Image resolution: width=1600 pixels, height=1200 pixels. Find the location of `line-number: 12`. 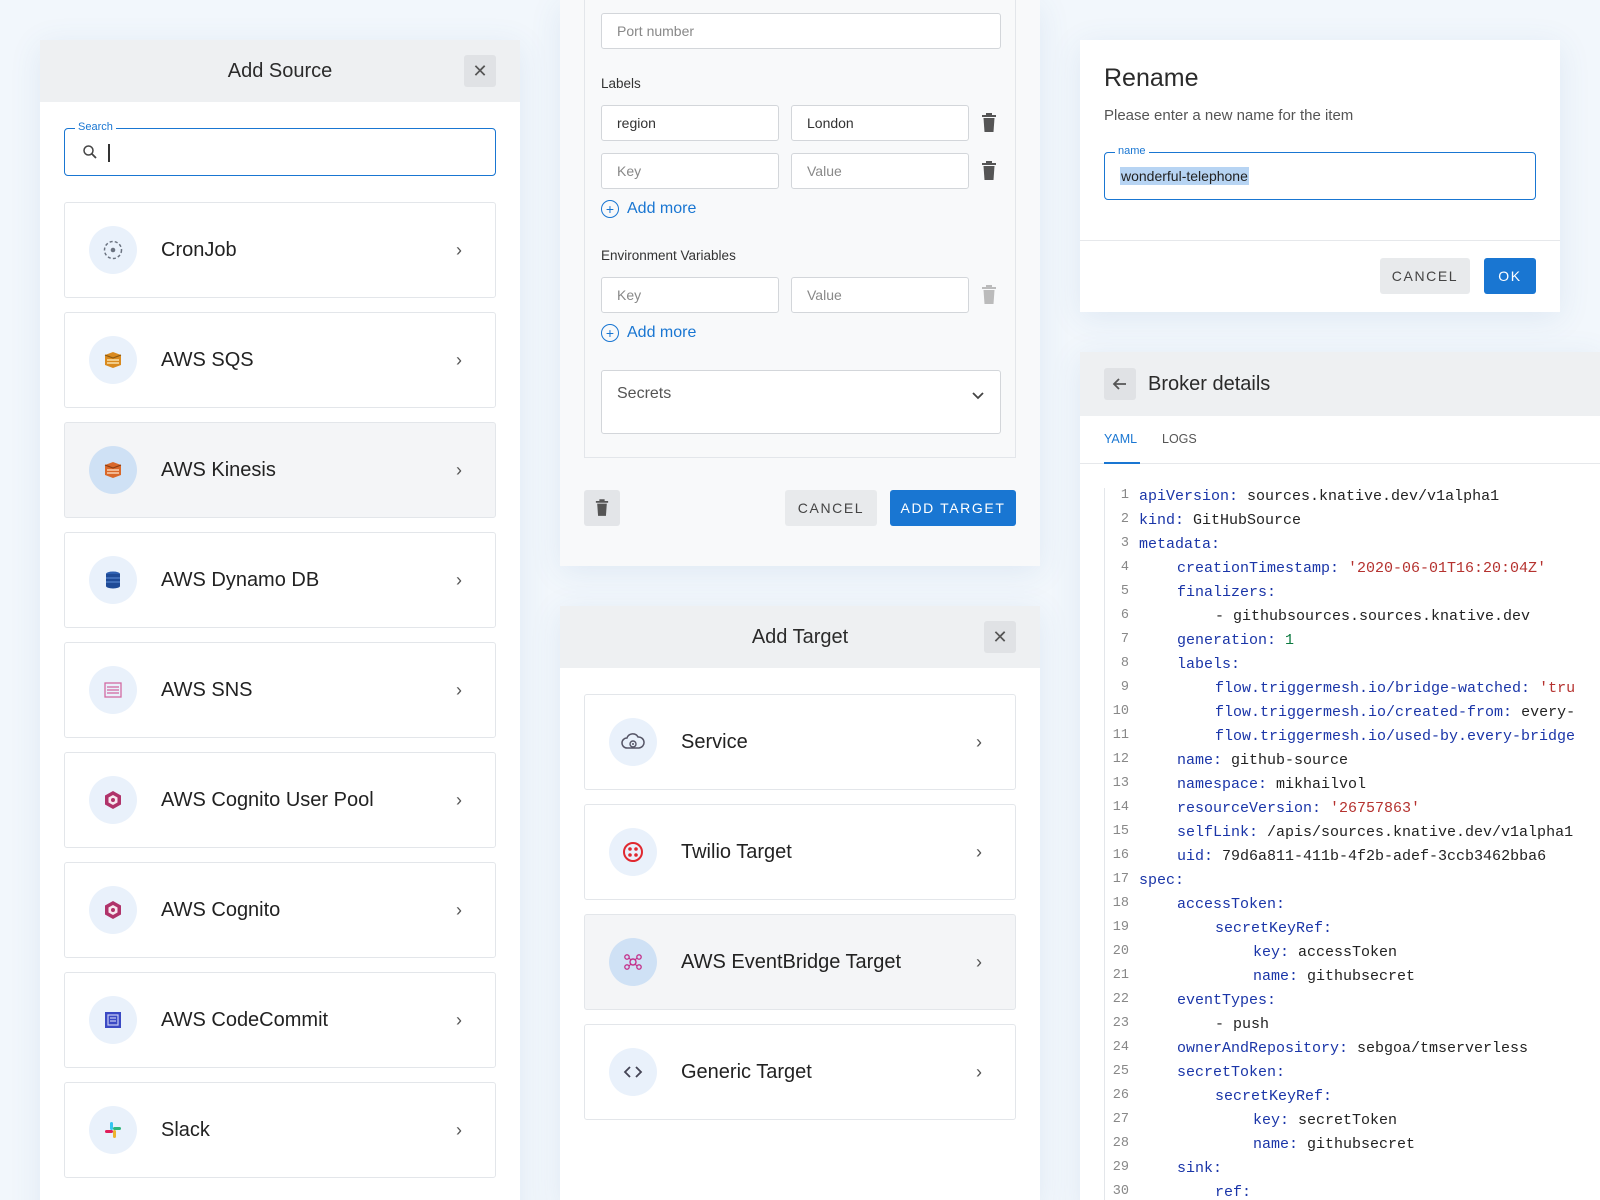

line-number: 12 is located at coordinates (1117, 759).